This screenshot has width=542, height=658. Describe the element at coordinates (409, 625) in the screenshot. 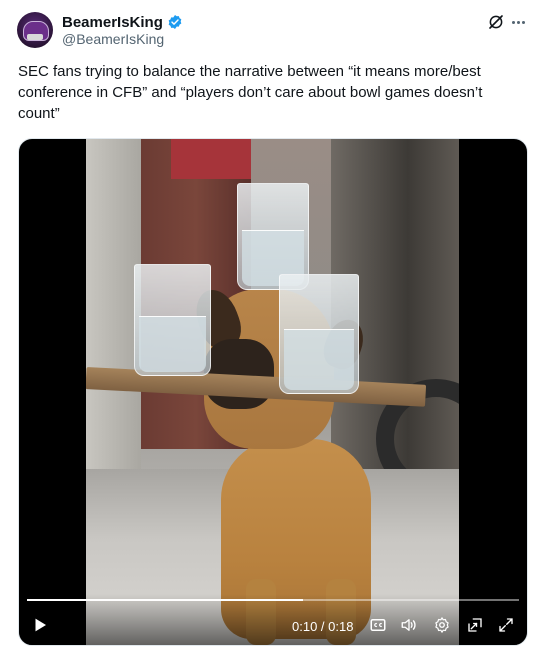

I see `volume-icon` at that location.